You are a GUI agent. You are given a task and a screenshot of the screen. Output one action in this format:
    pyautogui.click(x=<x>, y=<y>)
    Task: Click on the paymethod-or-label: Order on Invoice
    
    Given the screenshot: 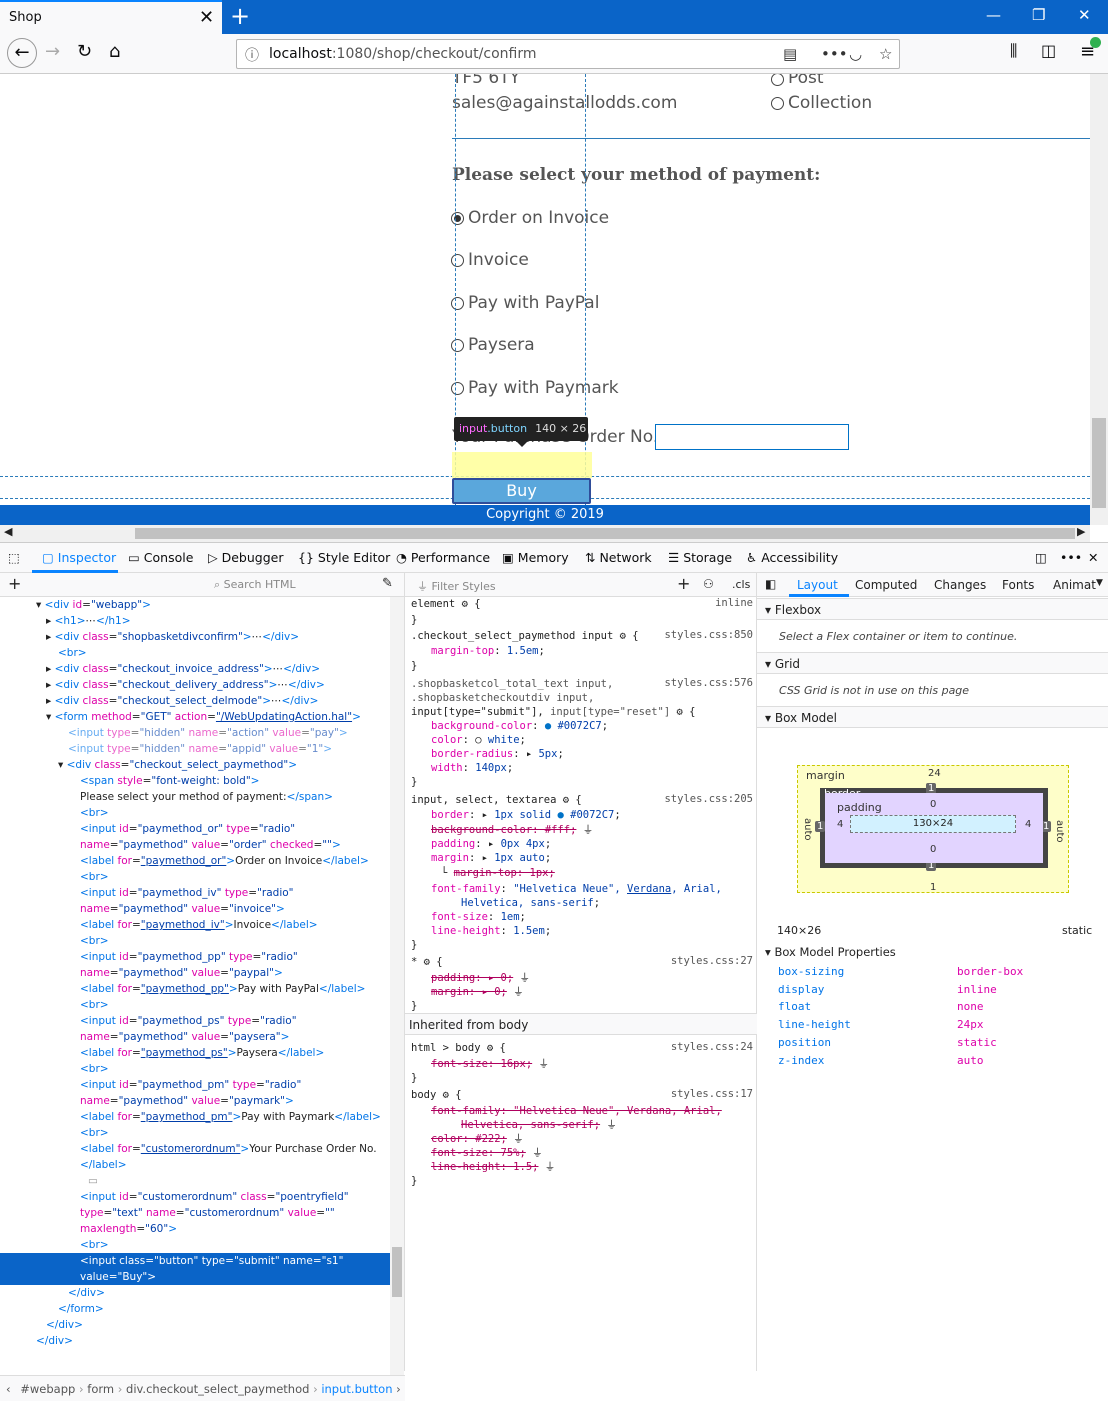 What is the action you would take?
    pyautogui.click(x=538, y=218)
    